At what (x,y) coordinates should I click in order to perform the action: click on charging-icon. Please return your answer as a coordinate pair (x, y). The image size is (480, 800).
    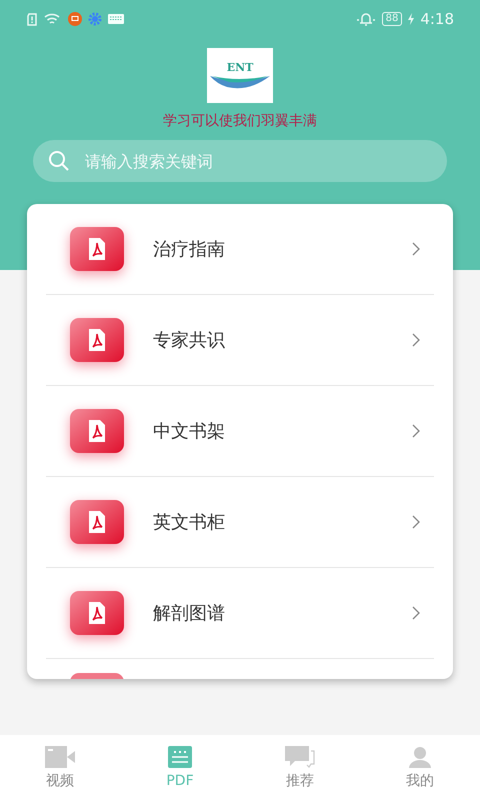
    Looking at the image, I should click on (411, 19).